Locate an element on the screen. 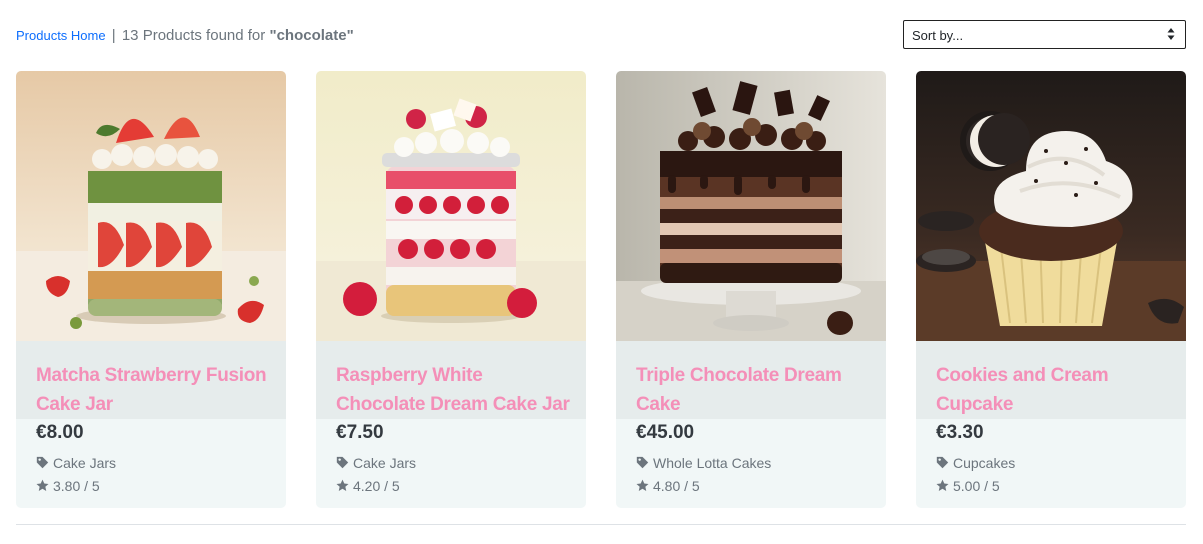  product-price: €3.30 is located at coordinates (960, 432).